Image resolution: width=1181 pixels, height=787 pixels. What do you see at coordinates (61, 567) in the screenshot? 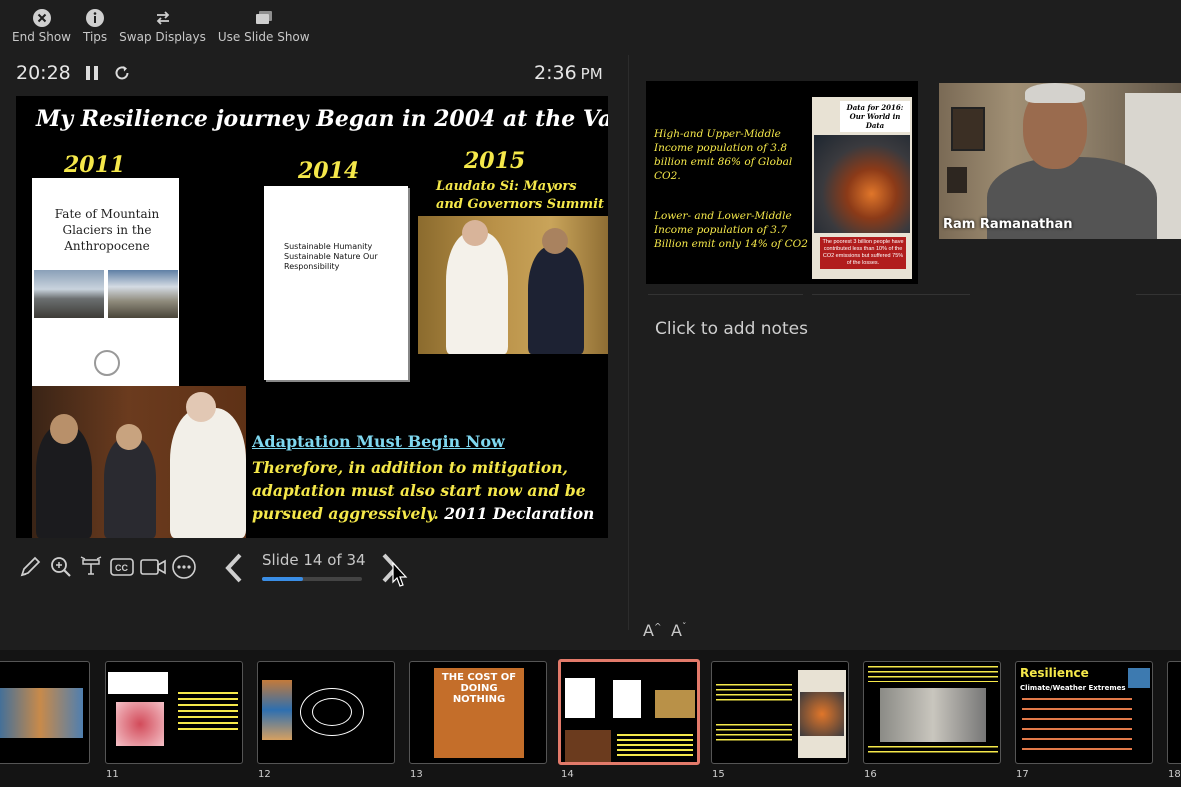
I see `magnifier-icon` at bounding box center [61, 567].